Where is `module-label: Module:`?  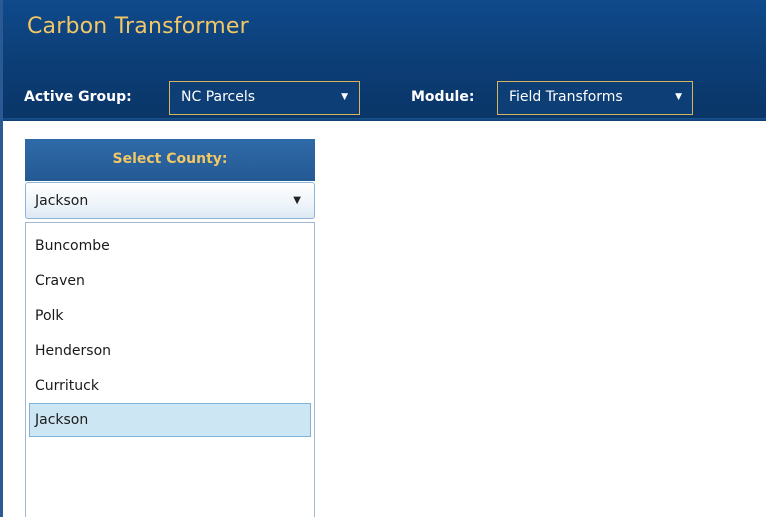
module-label: Module: is located at coordinates (443, 97).